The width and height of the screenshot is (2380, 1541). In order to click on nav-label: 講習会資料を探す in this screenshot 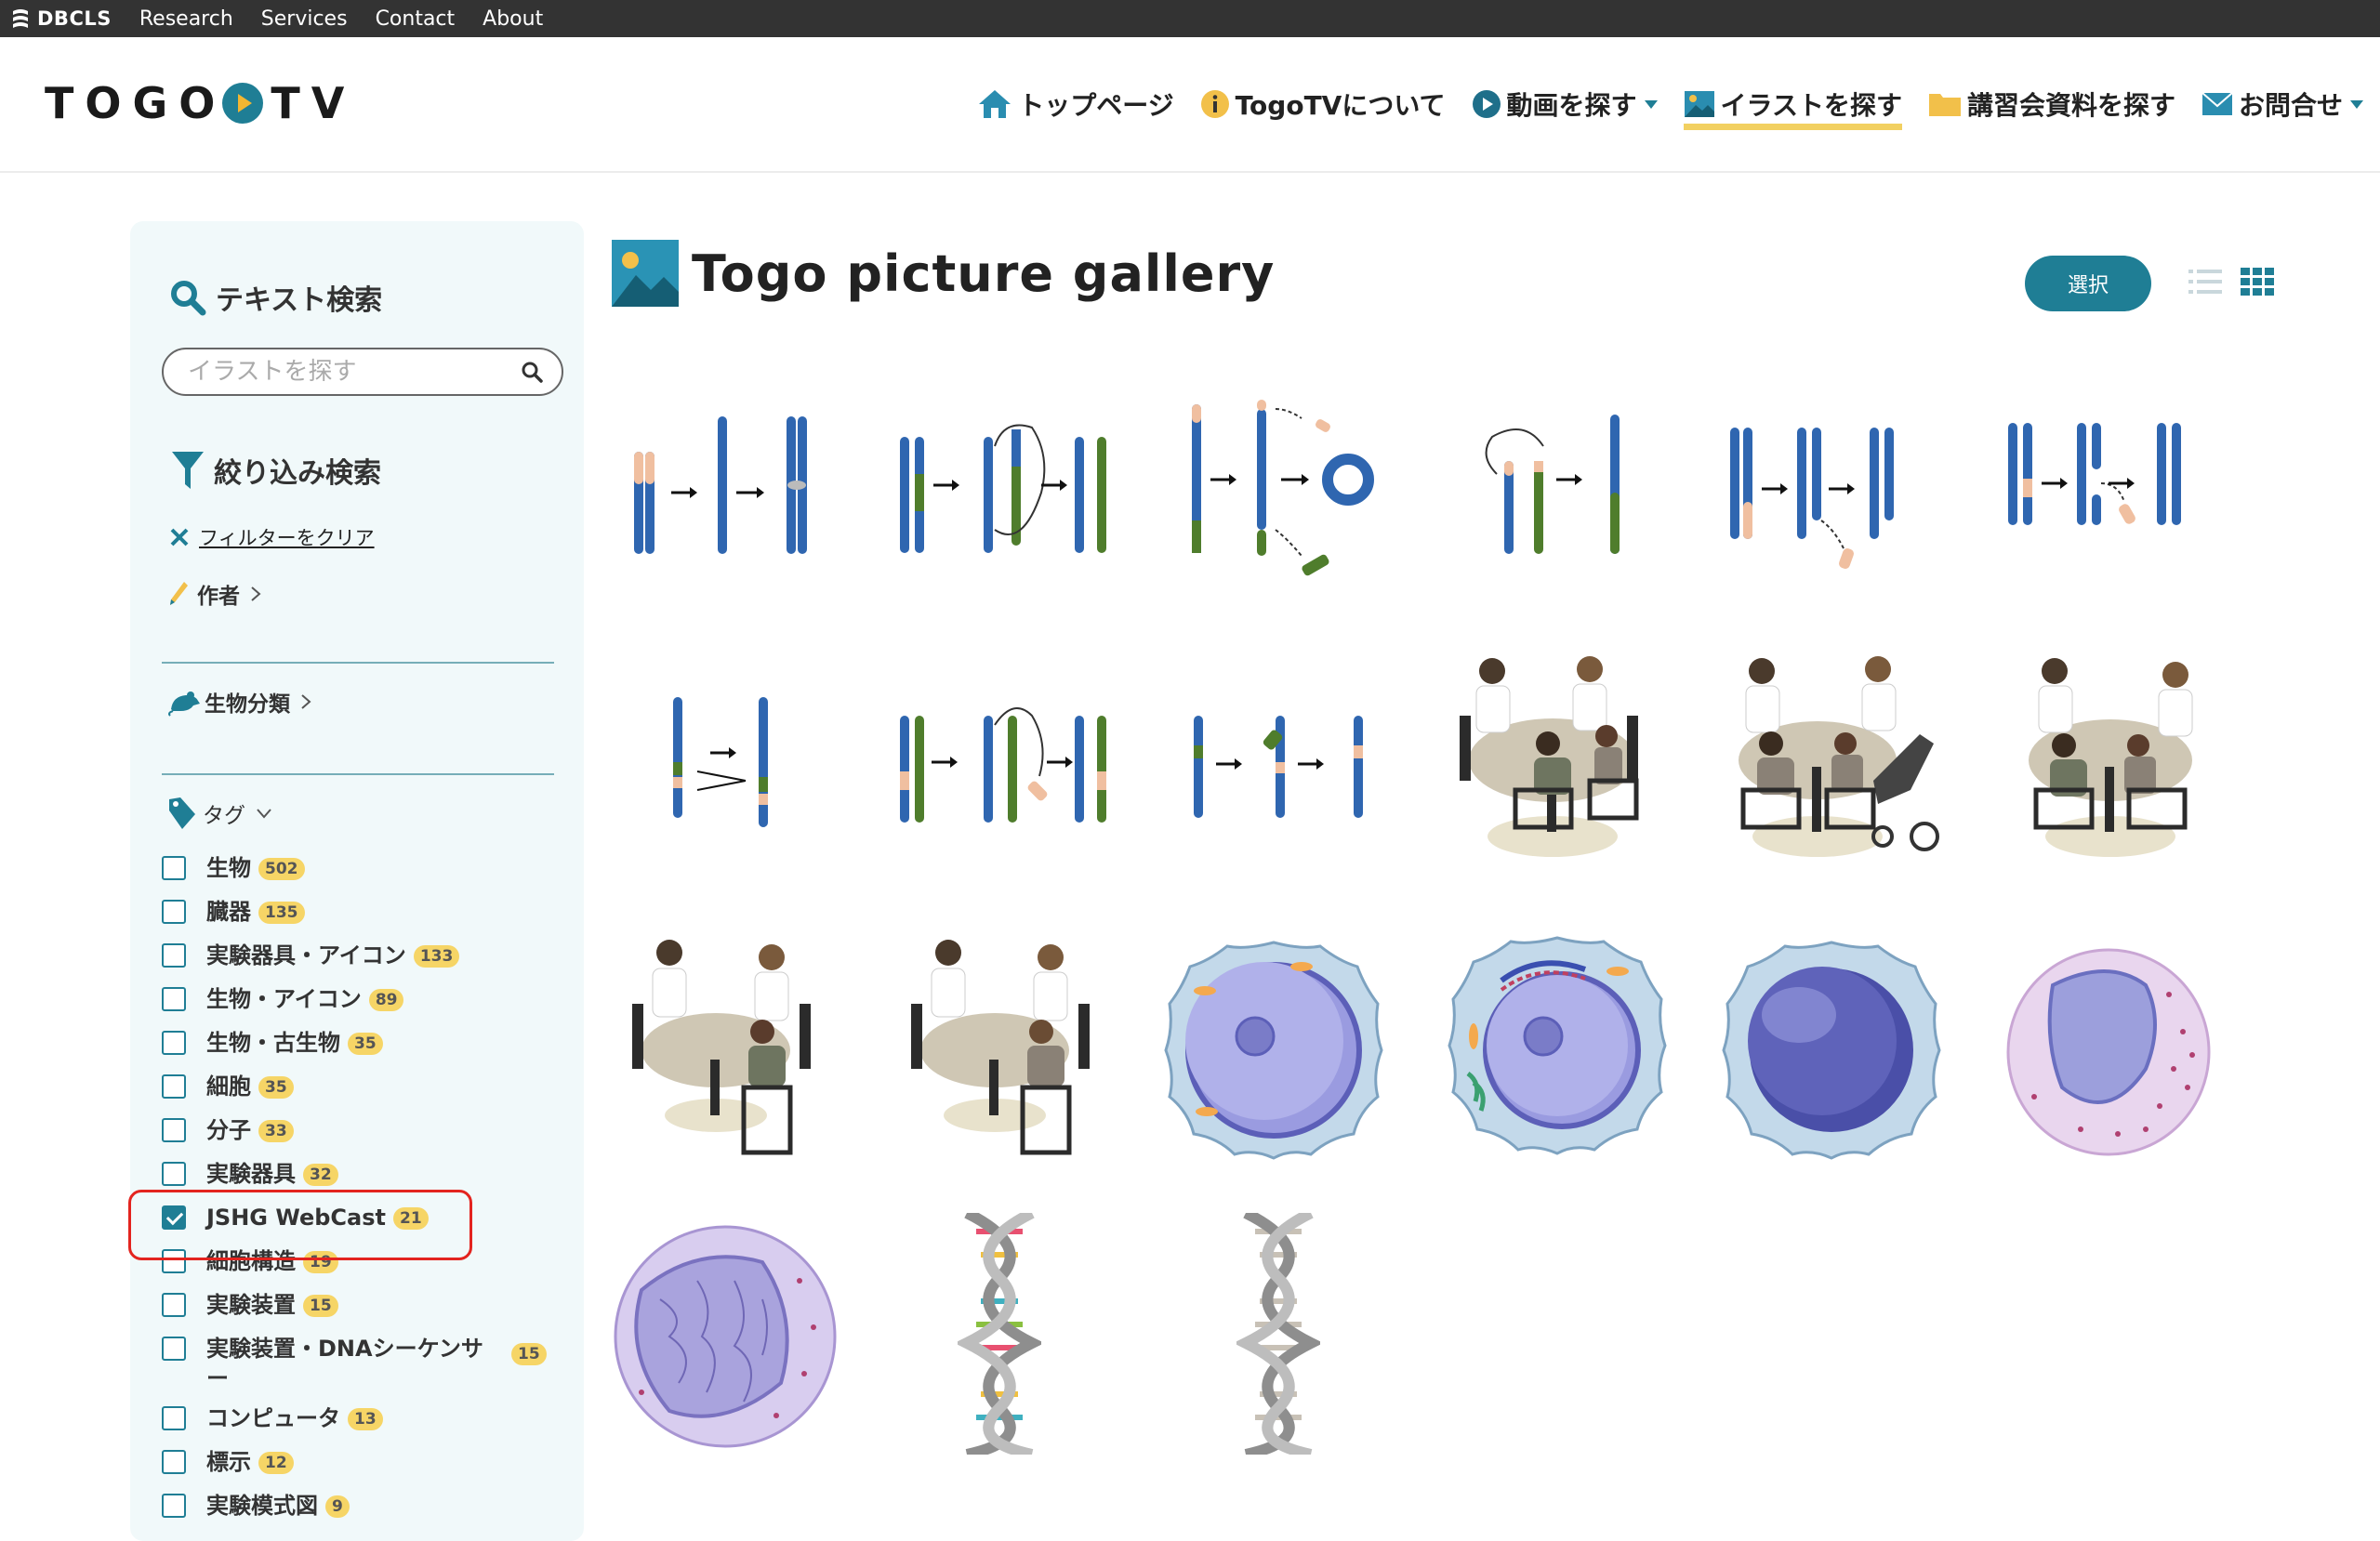, I will do `click(2070, 105)`.